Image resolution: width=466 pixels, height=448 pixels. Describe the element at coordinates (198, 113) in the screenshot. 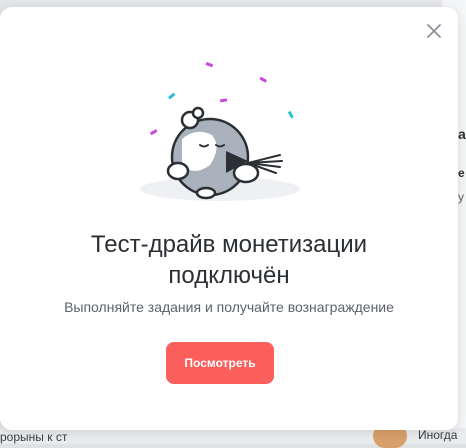

I see `character-ear` at that location.